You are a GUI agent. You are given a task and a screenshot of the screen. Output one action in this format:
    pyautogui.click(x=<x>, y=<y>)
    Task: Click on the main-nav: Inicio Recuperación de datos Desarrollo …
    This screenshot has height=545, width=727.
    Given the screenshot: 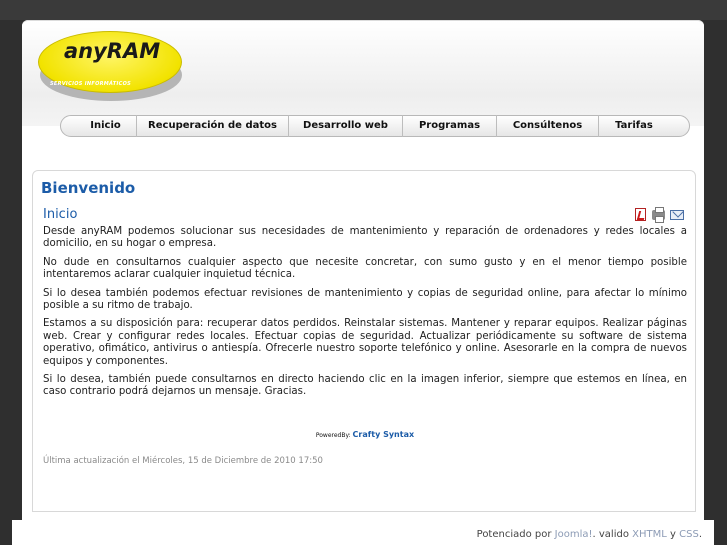 What is the action you would take?
    pyautogui.click(x=375, y=126)
    